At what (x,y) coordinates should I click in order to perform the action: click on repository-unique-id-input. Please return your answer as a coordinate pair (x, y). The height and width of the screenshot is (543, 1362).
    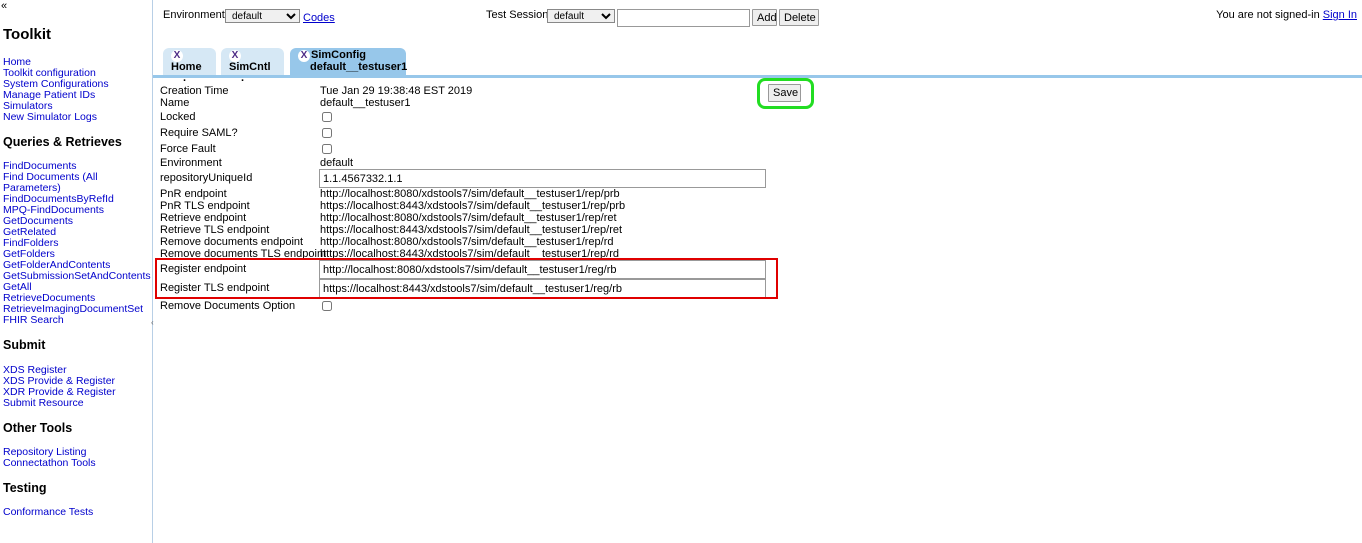
    Looking at the image, I should click on (542, 178).